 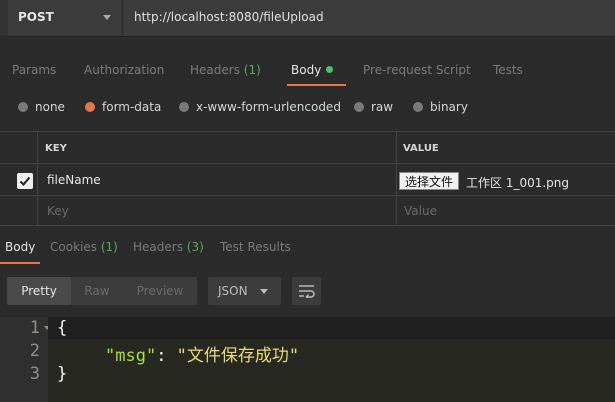 I want to click on response-tab-test-results-label: Test Results, so click(x=255, y=247).